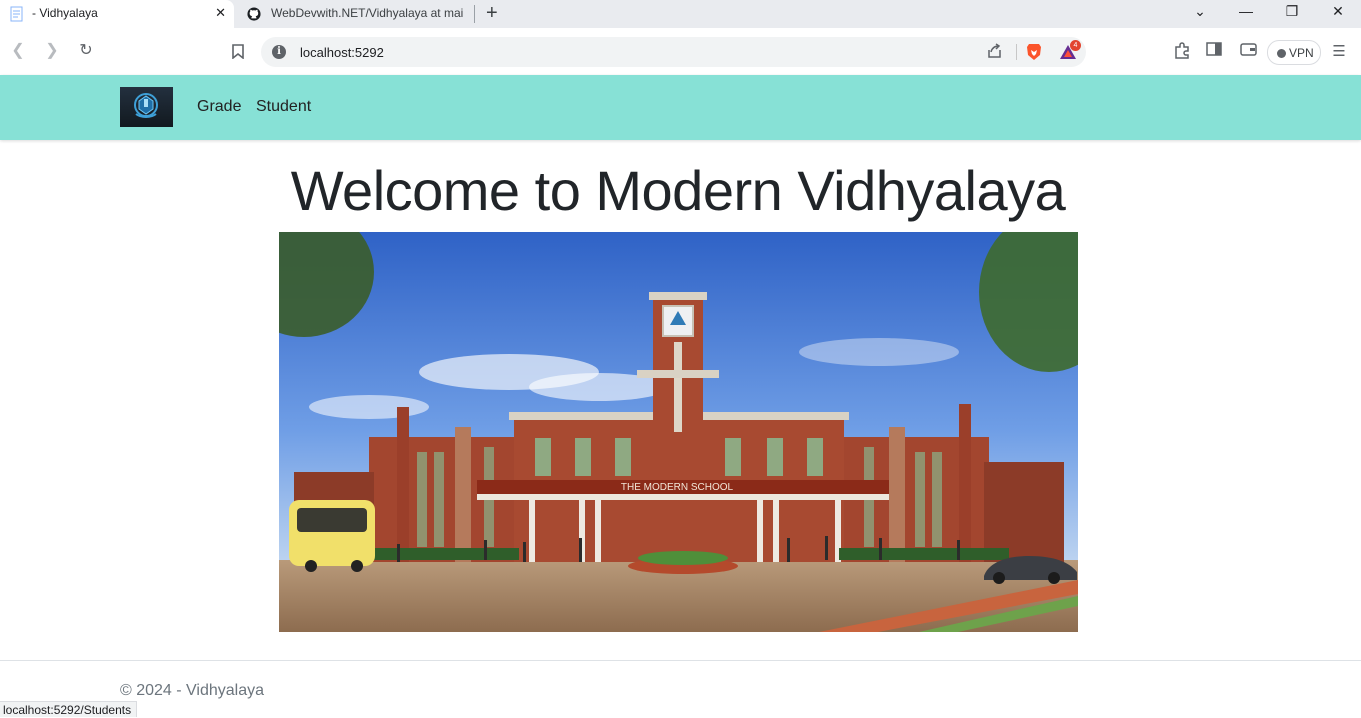 Image resolution: width=1361 pixels, height=718 pixels. Describe the element at coordinates (680, 660) in the screenshot. I see `footer-divider` at that location.